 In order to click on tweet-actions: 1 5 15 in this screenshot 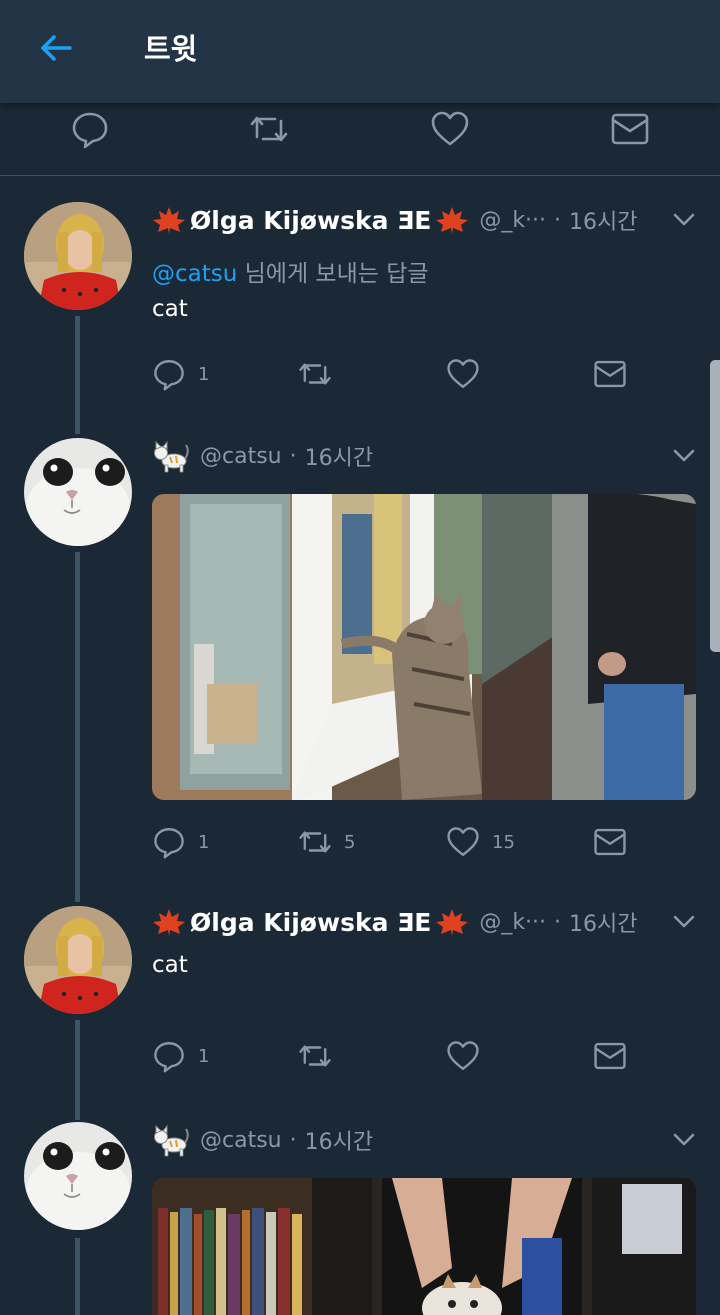, I will do `click(402, 842)`.